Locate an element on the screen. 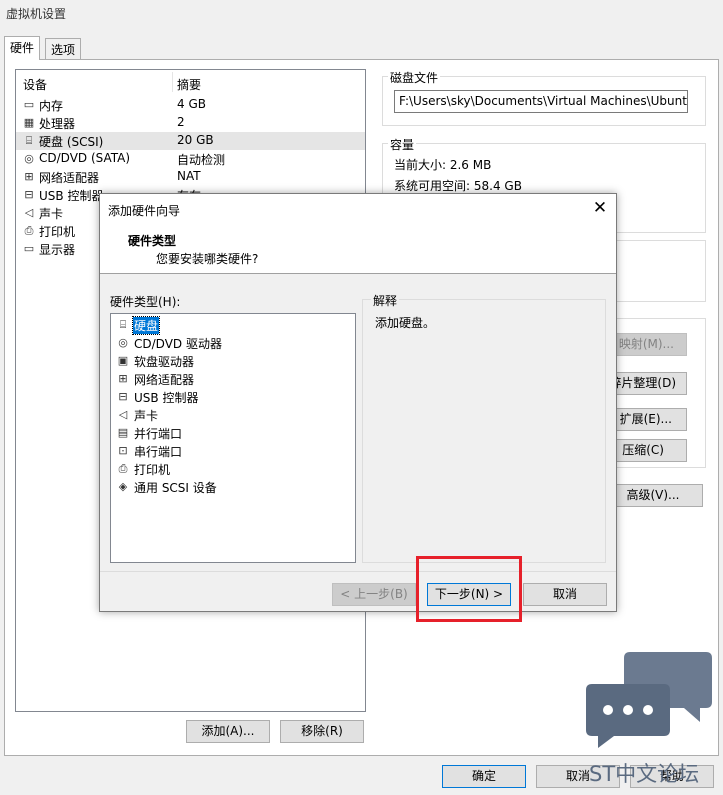 This screenshot has width=723, height=795. device-name: 声卡 is located at coordinates (51, 214).